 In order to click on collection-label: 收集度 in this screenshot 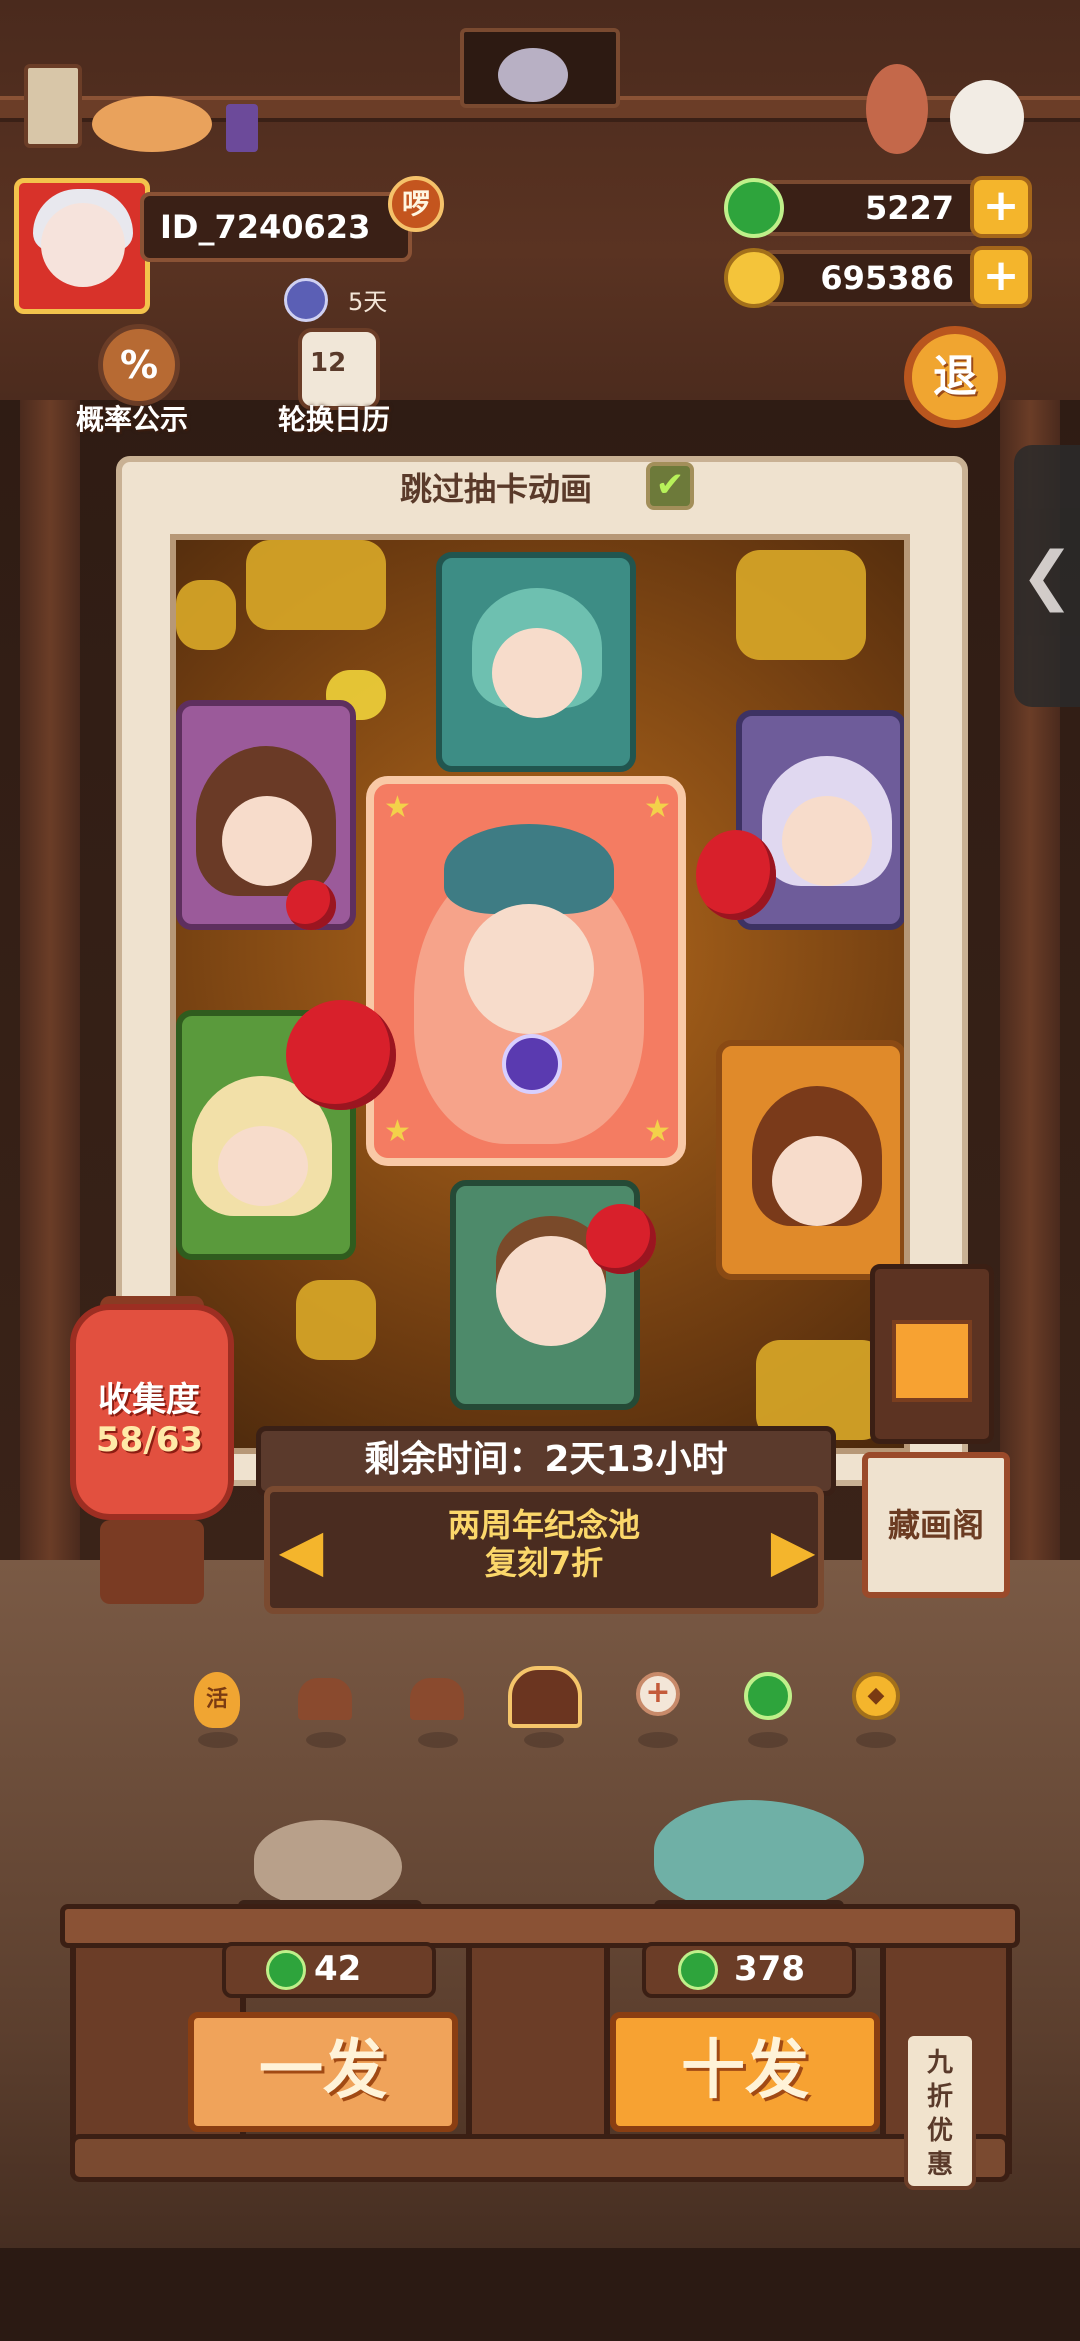, I will do `click(149, 1400)`.